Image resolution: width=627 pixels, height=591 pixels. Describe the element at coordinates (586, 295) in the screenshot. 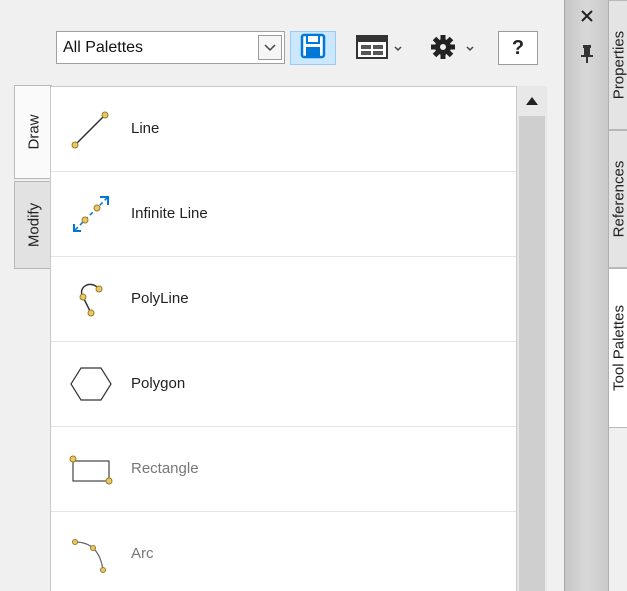

I see `palette-title-strip` at that location.